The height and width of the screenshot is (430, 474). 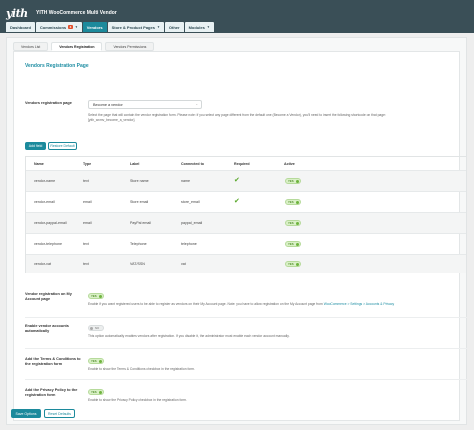 What do you see at coordinates (139, 202) in the screenshot?
I see `cell-label: Store email` at bounding box center [139, 202].